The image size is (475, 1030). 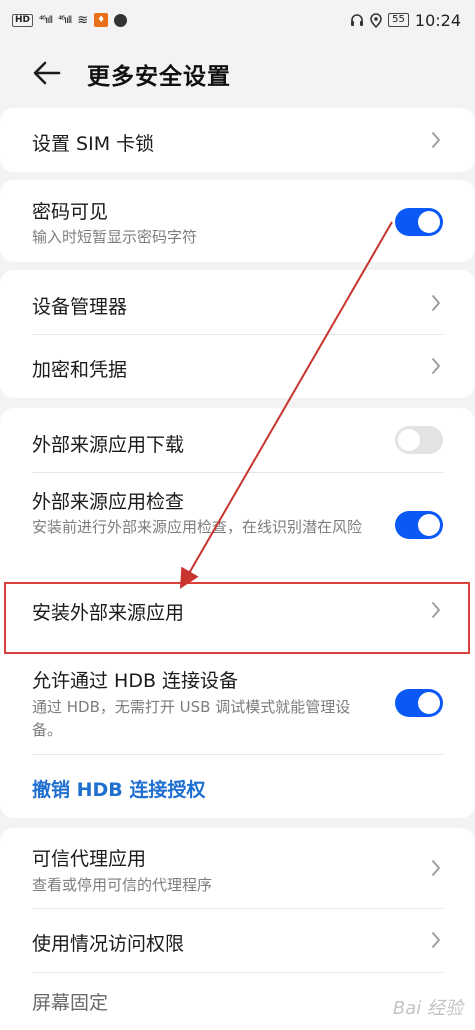 I want to click on status-left: HD ⁴⁶ııll ⁴⁶ııll ≋ ♦, so click(x=70, y=20).